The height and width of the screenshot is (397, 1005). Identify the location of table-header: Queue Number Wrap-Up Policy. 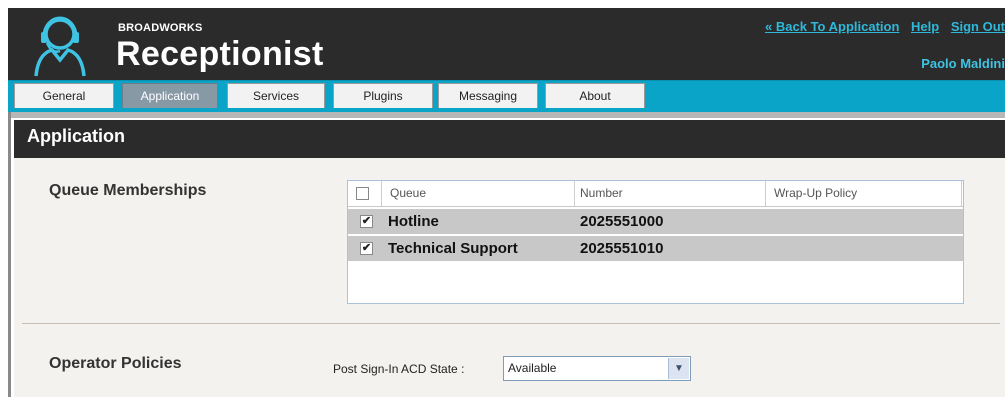
(655, 194).